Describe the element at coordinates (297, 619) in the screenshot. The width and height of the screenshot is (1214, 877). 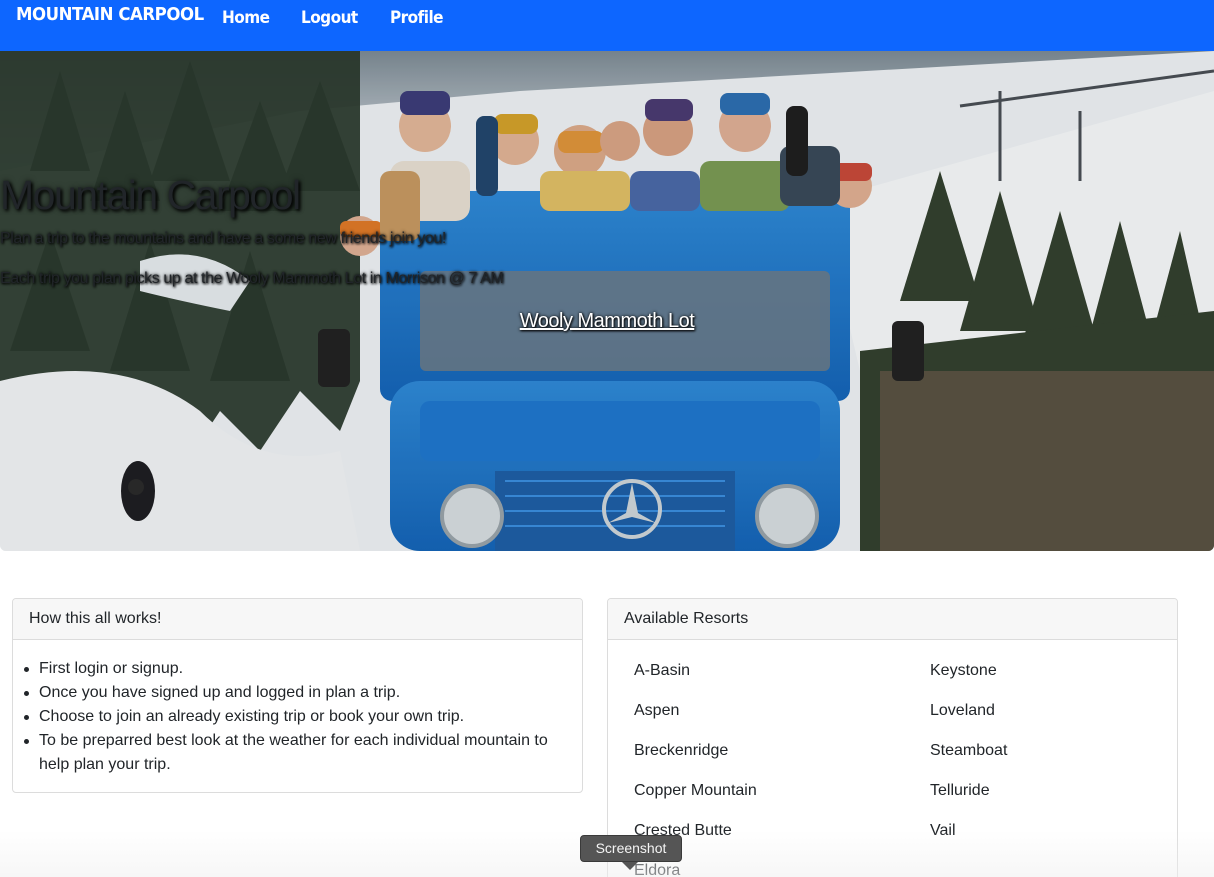
I see `how-it-works-header: How this all works!` at that location.